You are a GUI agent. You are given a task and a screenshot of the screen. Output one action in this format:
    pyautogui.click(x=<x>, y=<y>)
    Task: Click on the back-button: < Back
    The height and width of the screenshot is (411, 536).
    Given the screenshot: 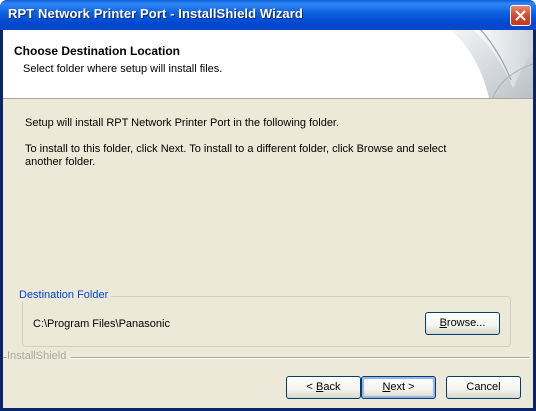 What is the action you would take?
    pyautogui.click(x=323, y=387)
    